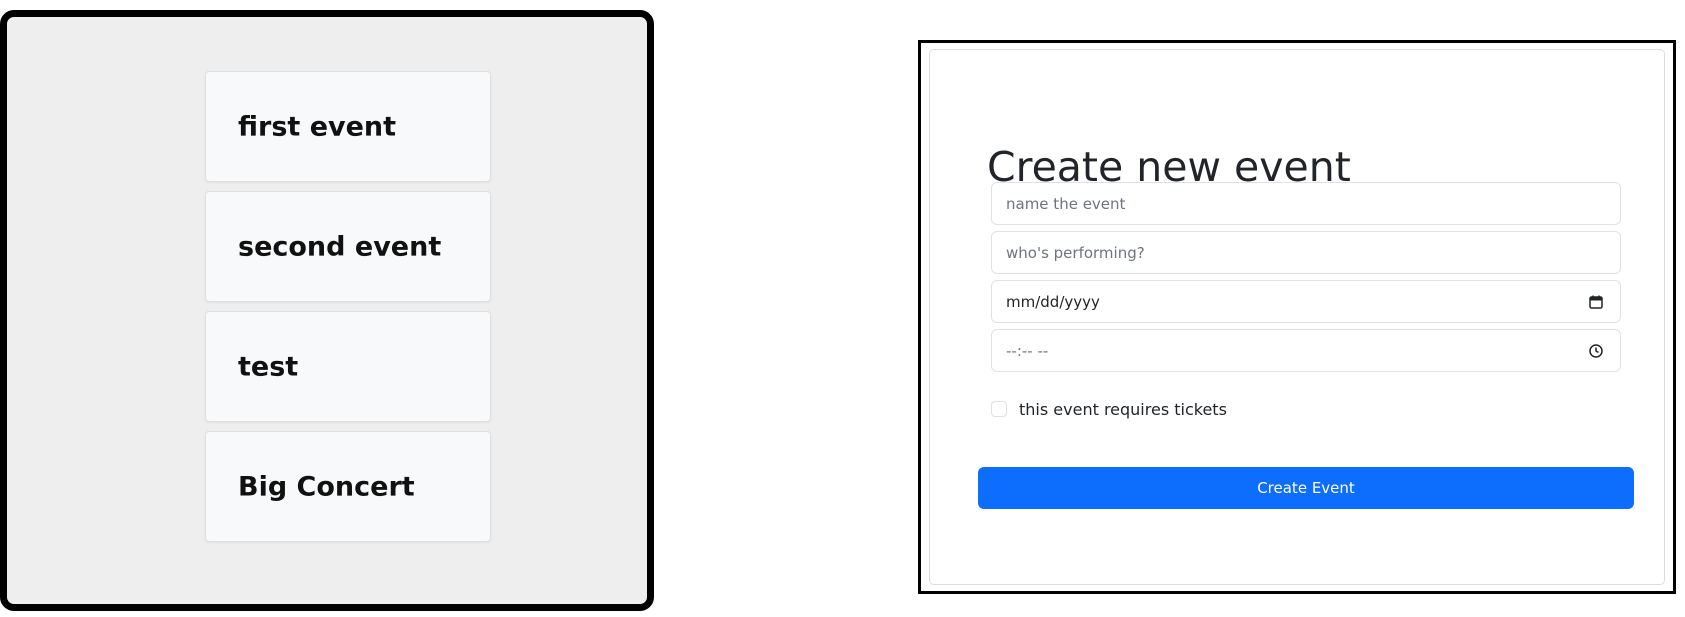  What do you see at coordinates (1075, 252) in the screenshot?
I see `performer-placeholder: who's performing?` at bounding box center [1075, 252].